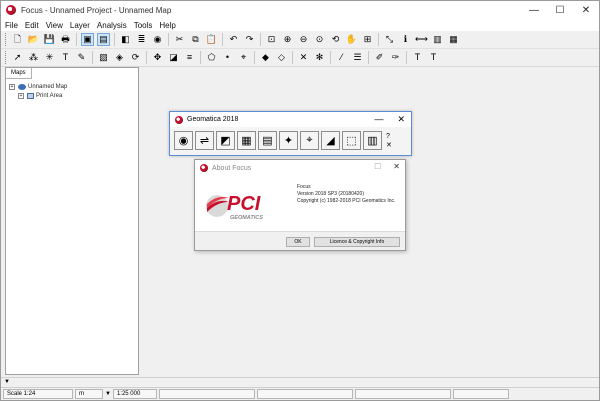 This screenshot has width=600, height=401. Describe the element at coordinates (7, 382) in the screenshot. I see `scroll-down-icon: ▼` at that location.